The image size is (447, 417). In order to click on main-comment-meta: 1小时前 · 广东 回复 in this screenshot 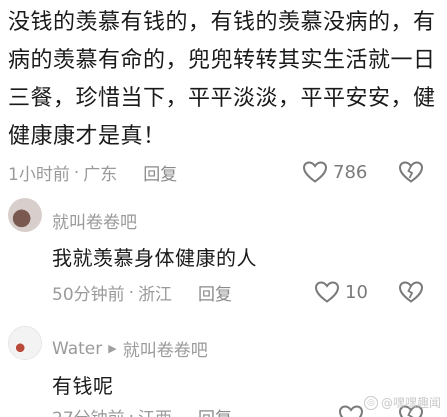, I will do `click(92, 173)`.